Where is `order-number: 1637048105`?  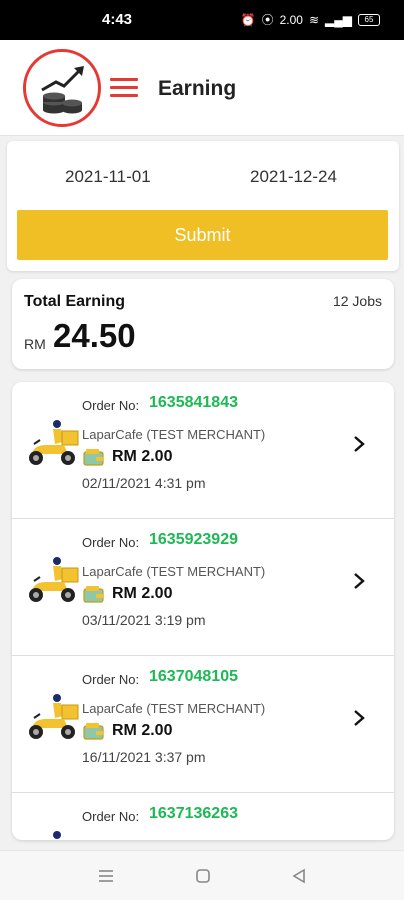 order-number: 1637048105 is located at coordinates (193, 676).